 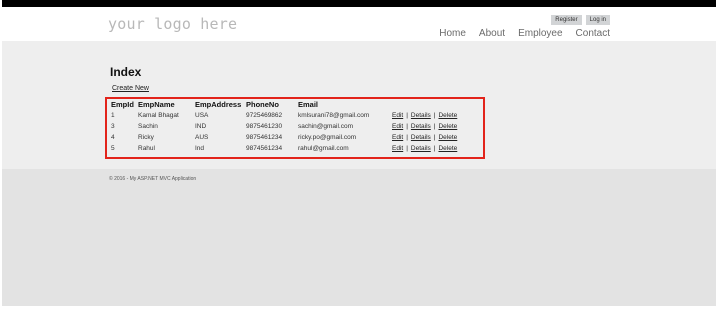 I want to click on row4-empname: Rahul, so click(x=146, y=148).